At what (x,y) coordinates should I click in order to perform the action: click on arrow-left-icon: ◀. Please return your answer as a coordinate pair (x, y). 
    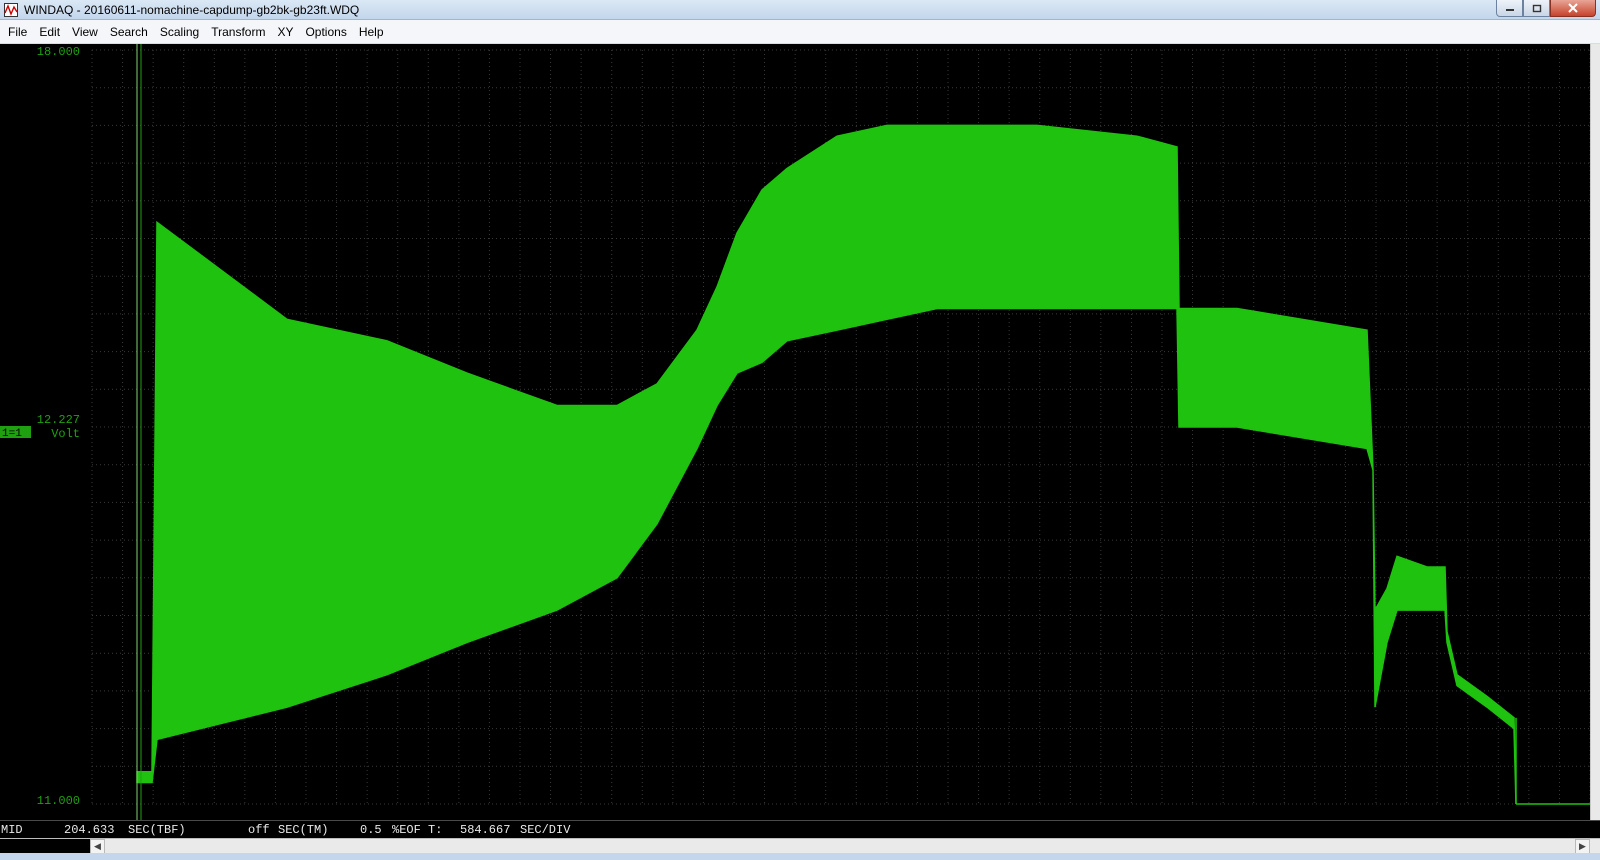
    Looking at the image, I should click on (97, 846).